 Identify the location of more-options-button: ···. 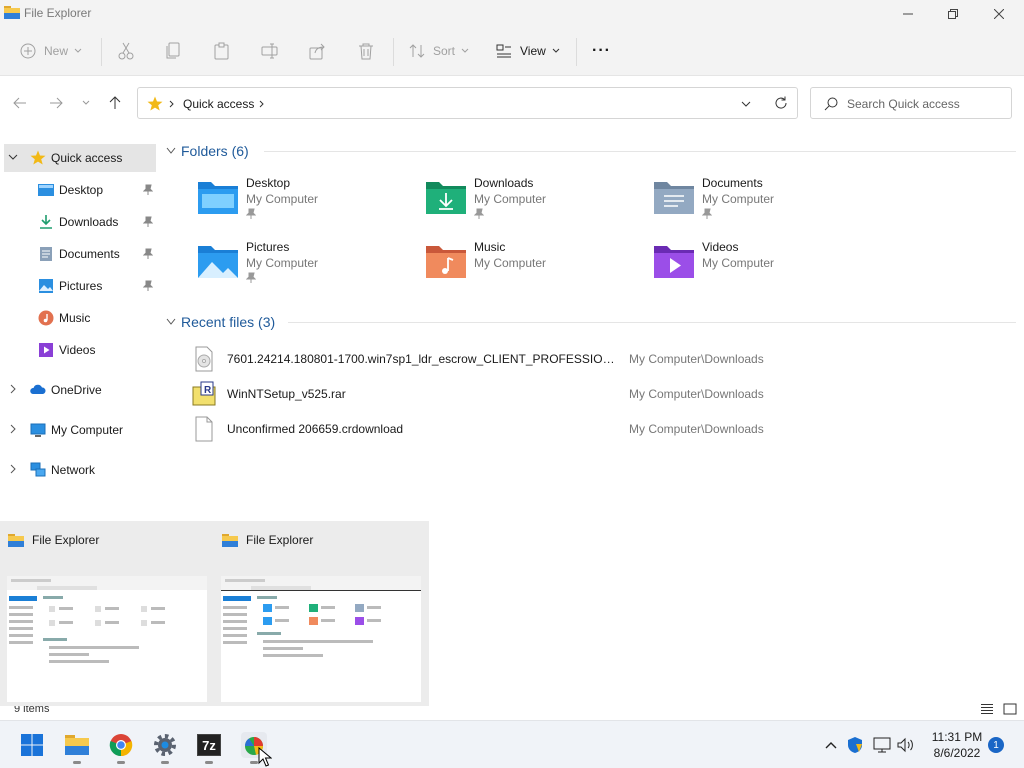
(601, 51).